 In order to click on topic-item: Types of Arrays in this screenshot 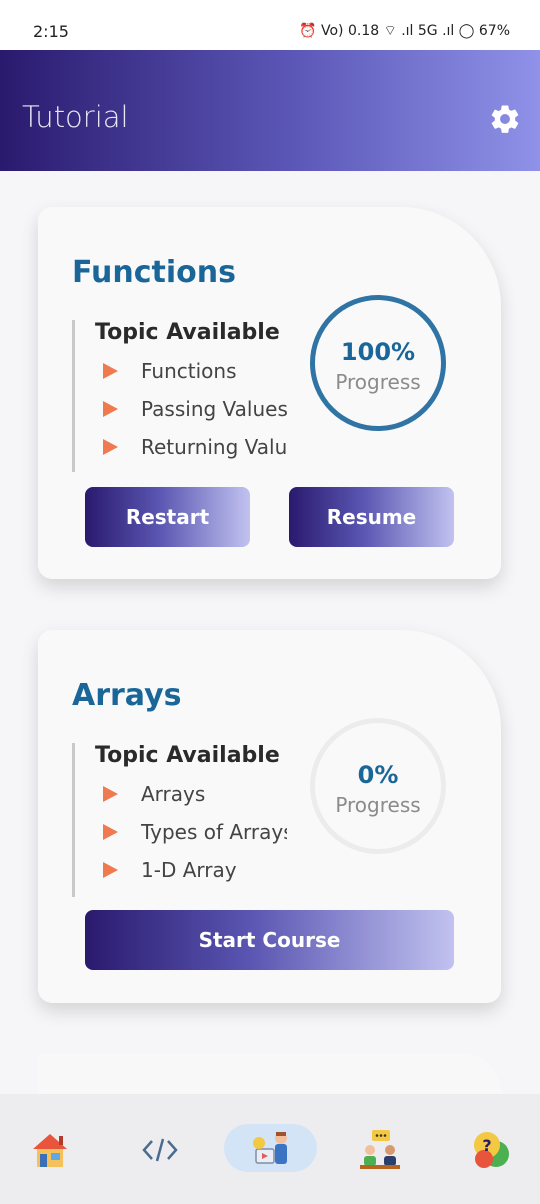, I will do `click(191, 832)`.